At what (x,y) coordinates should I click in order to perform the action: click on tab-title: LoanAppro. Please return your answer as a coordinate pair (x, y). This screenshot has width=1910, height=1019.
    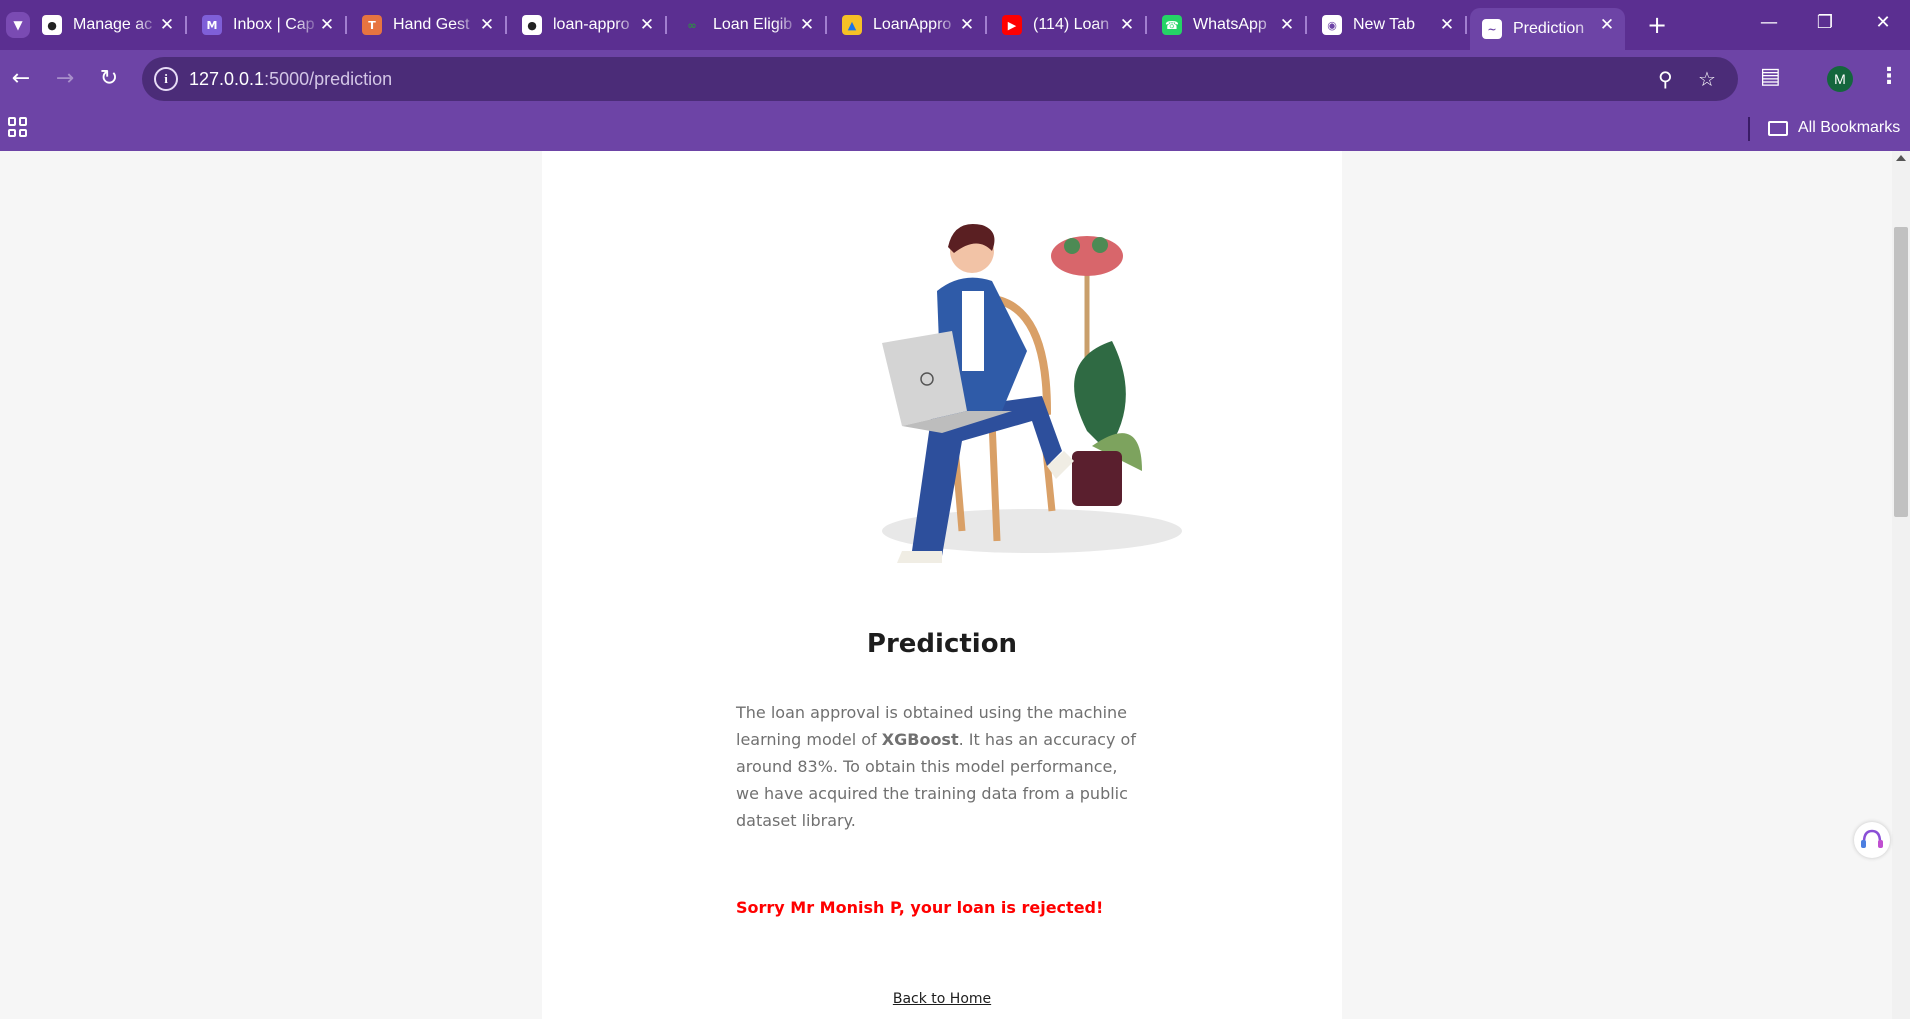
    Looking at the image, I should click on (912, 24).